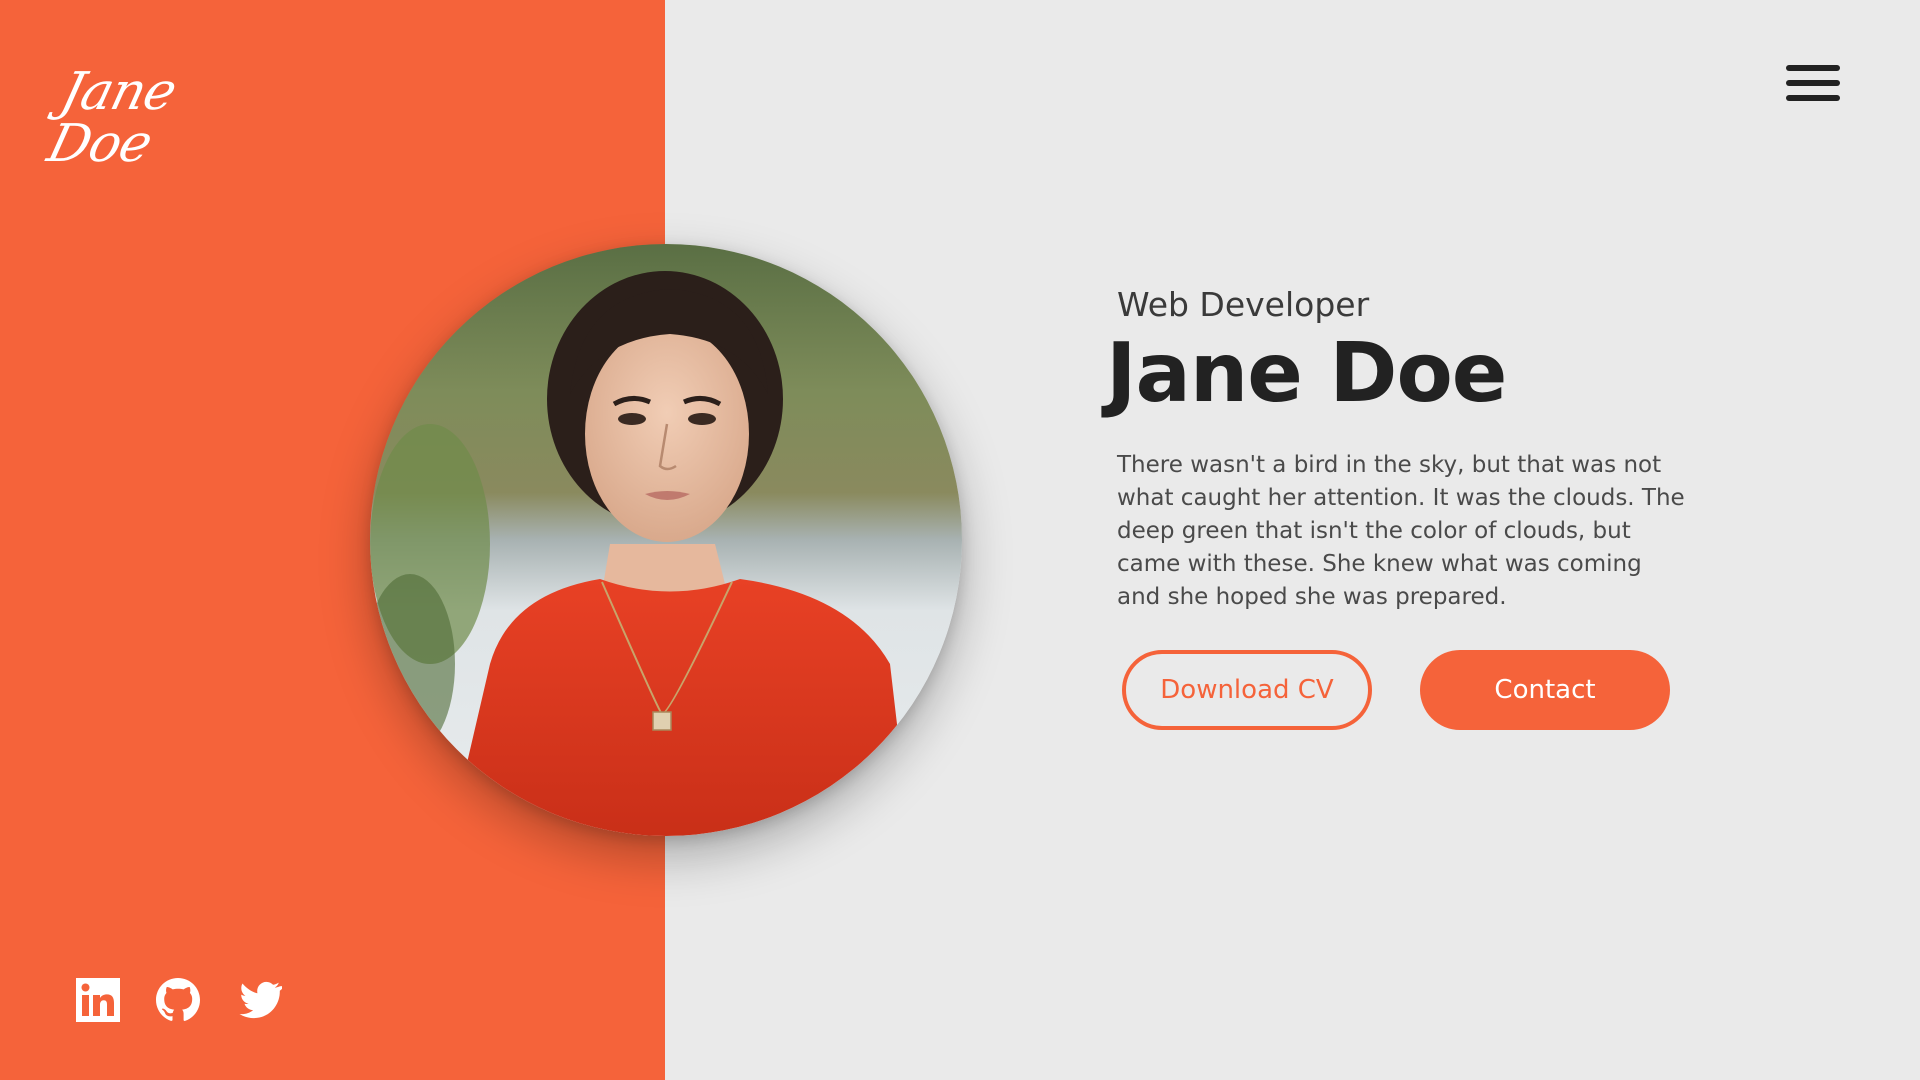 The height and width of the screenshot is (1080, 1920). What do you see at coordinates (1247, 690) in the screenshot?
I see `download-cv-button: Download CV` at bounding box center [1247, 690].